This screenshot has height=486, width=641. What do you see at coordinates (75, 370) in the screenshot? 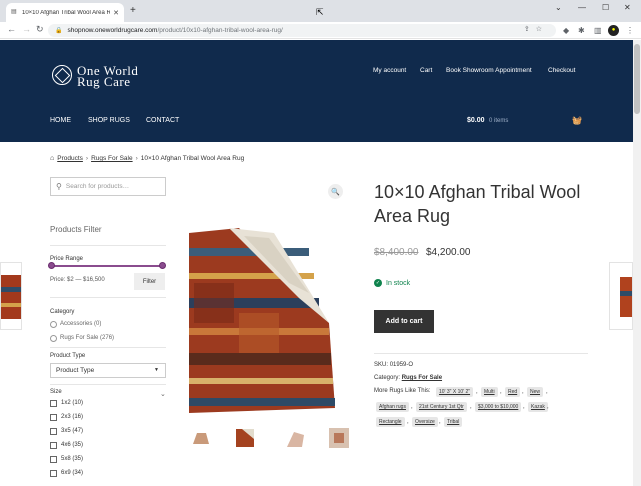
I see `product-type-value: Product Type` at bounding box center [75, 370].